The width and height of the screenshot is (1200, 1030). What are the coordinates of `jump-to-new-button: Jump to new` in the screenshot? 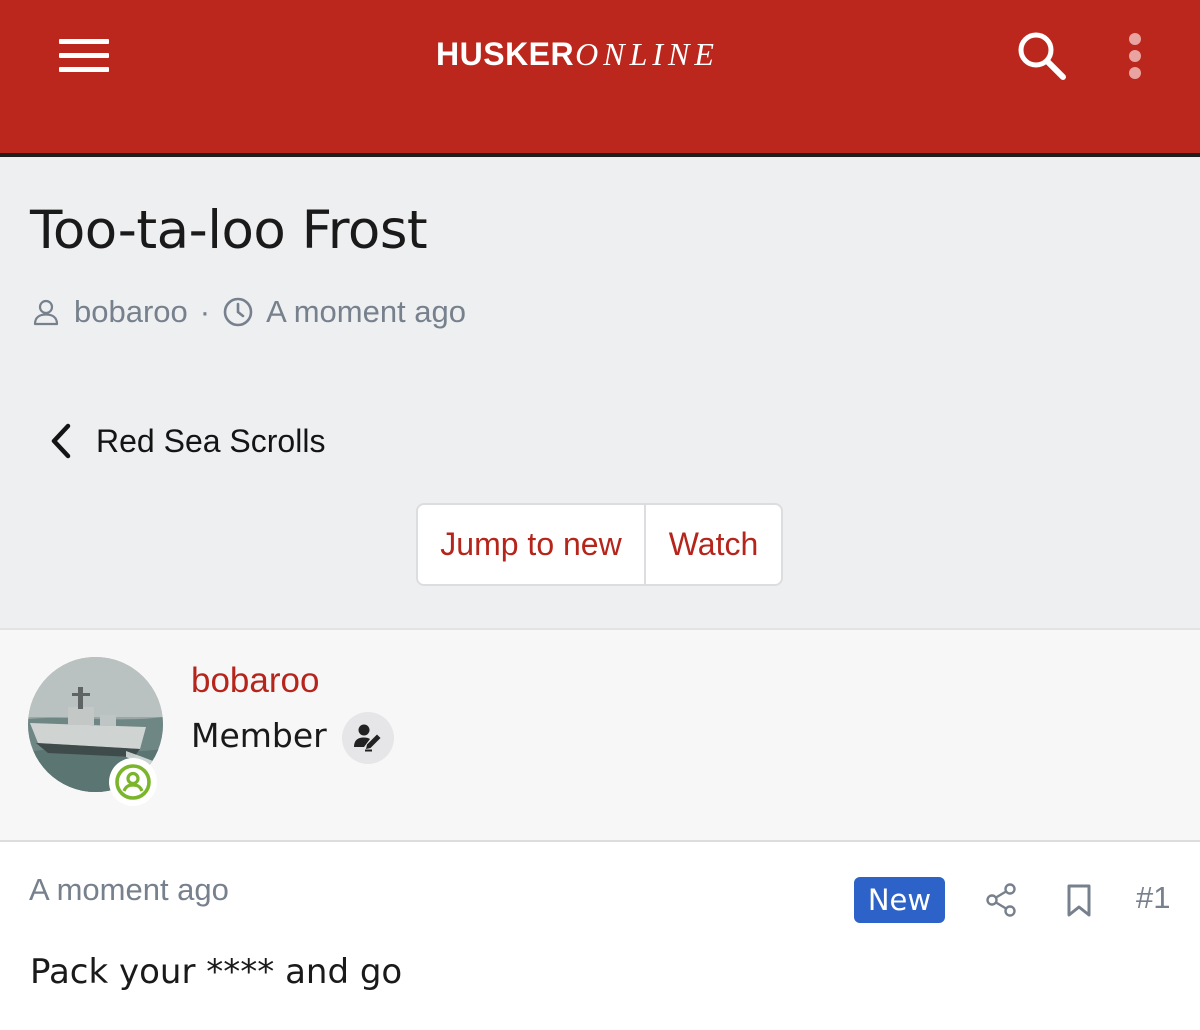 It's located at (532, 544).